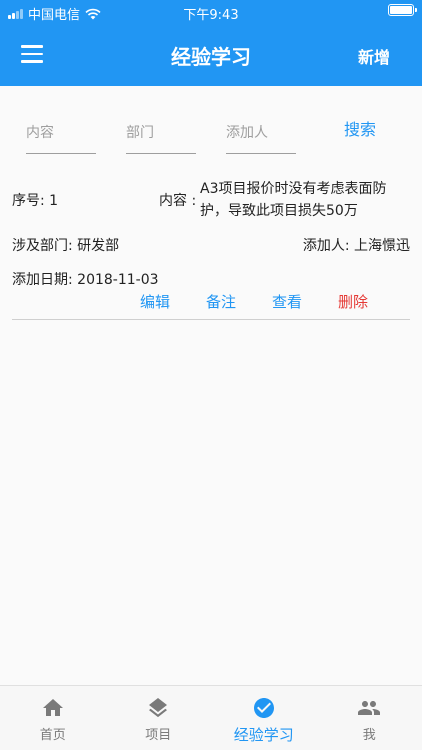 The width and height of the screenshot is (422, 750). I want to click on battery-icon, so click(402, 10).